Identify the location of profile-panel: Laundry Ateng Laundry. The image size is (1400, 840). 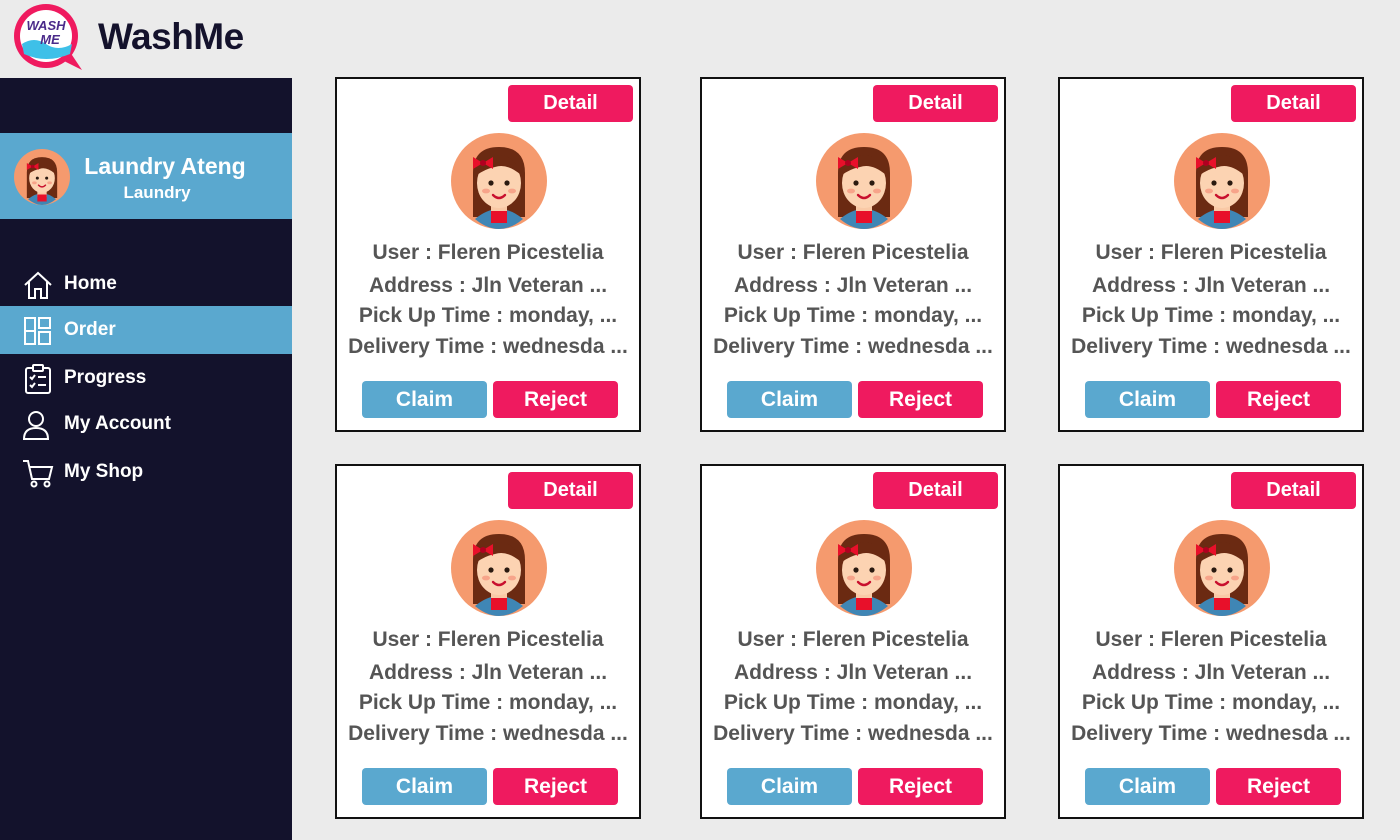
(146, 176).